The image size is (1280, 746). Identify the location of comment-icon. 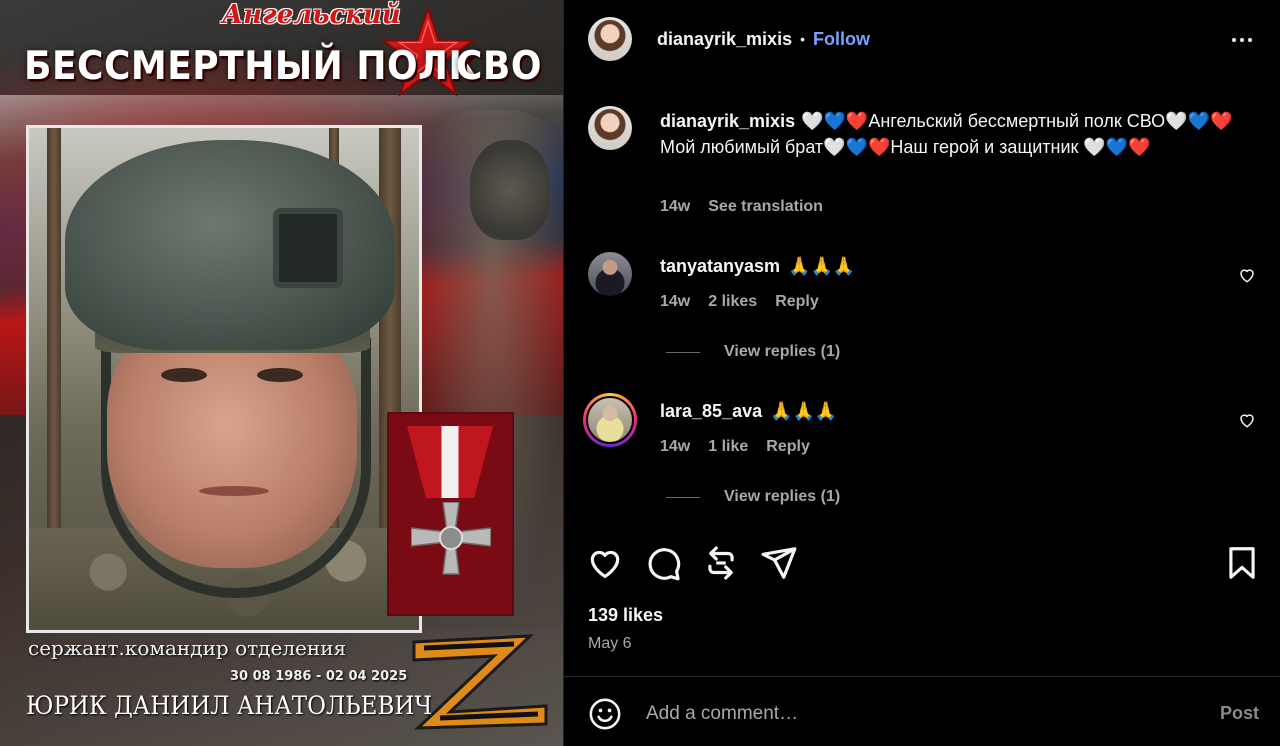
(663, 563).